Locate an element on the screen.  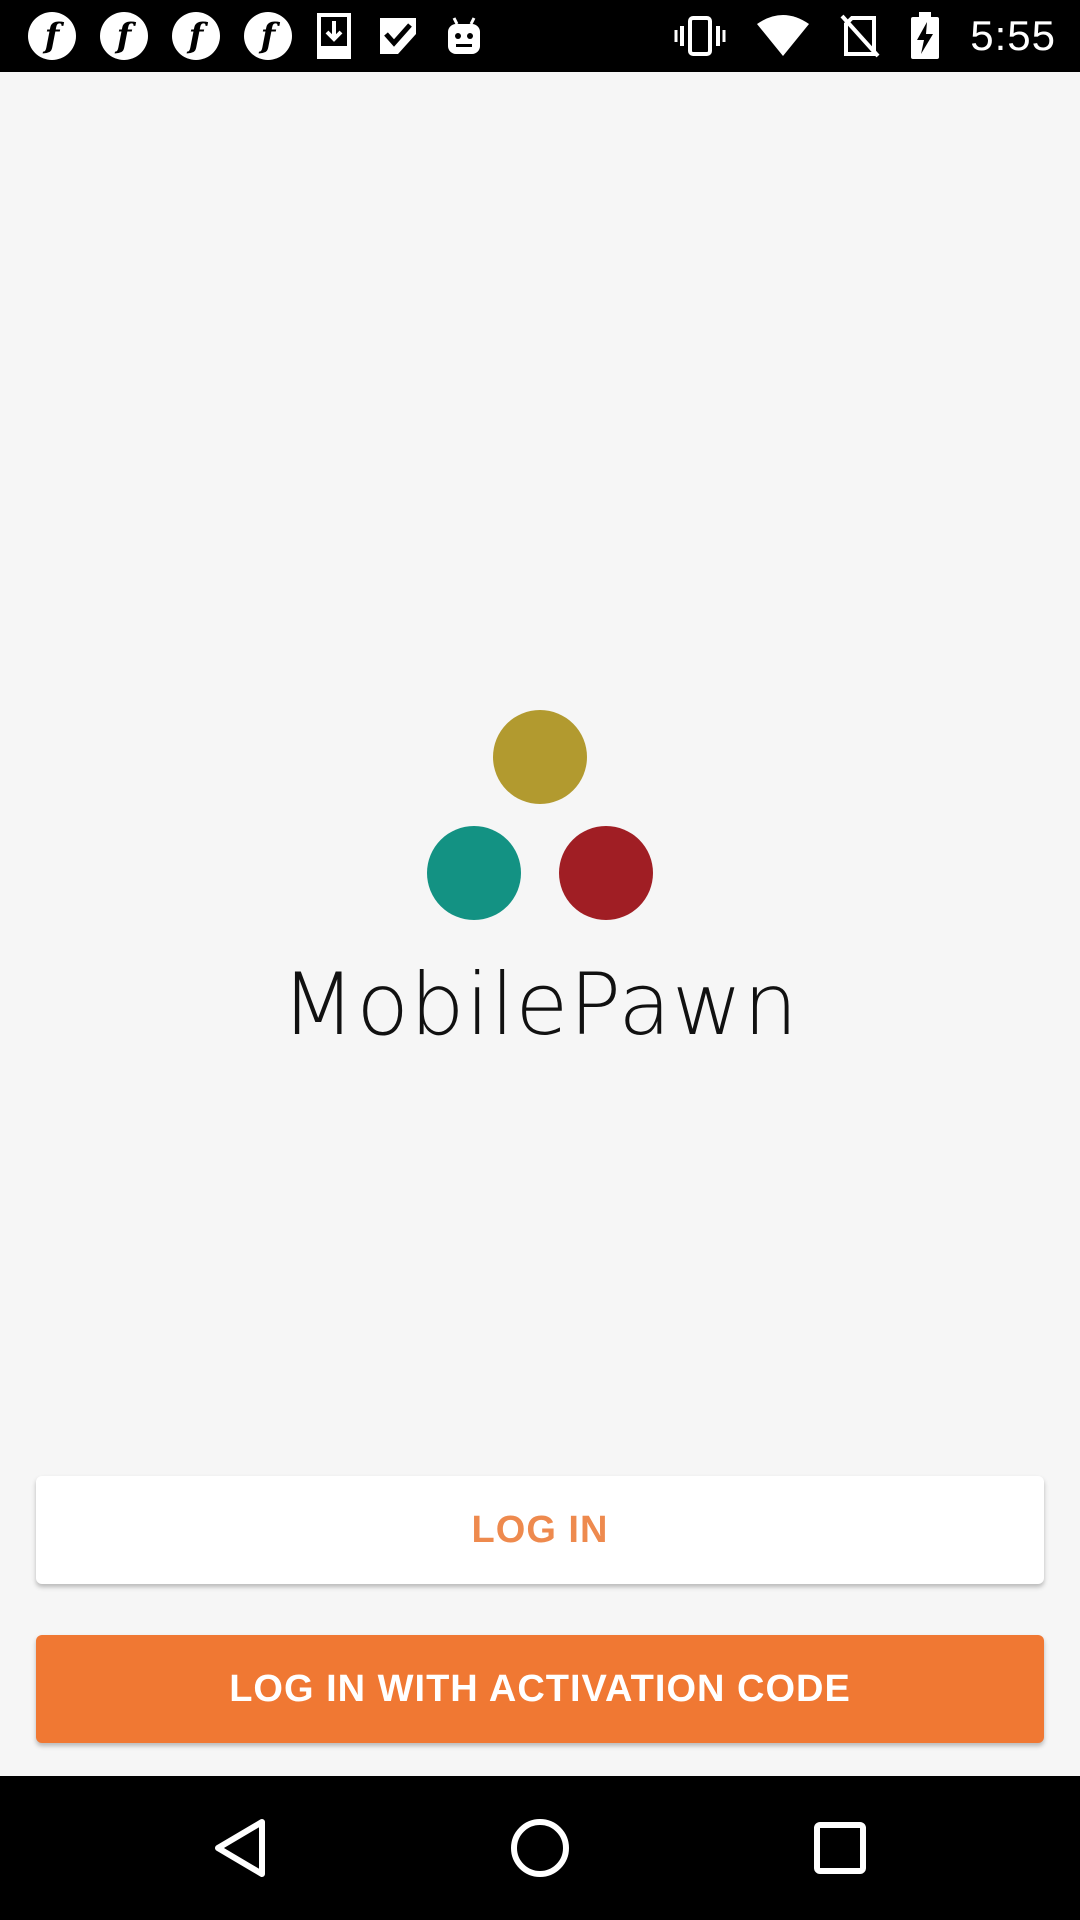
home-icon is located at coordinates (540, 1848).